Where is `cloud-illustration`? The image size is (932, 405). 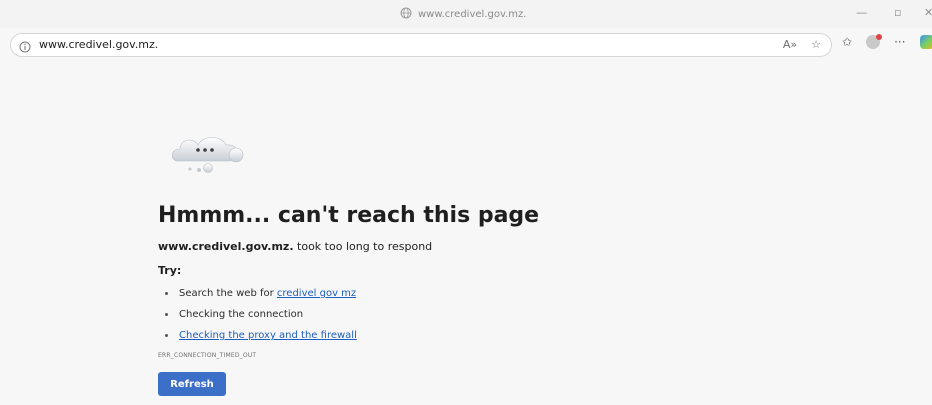
cloud-illustration is located at coordinates (209, 156).